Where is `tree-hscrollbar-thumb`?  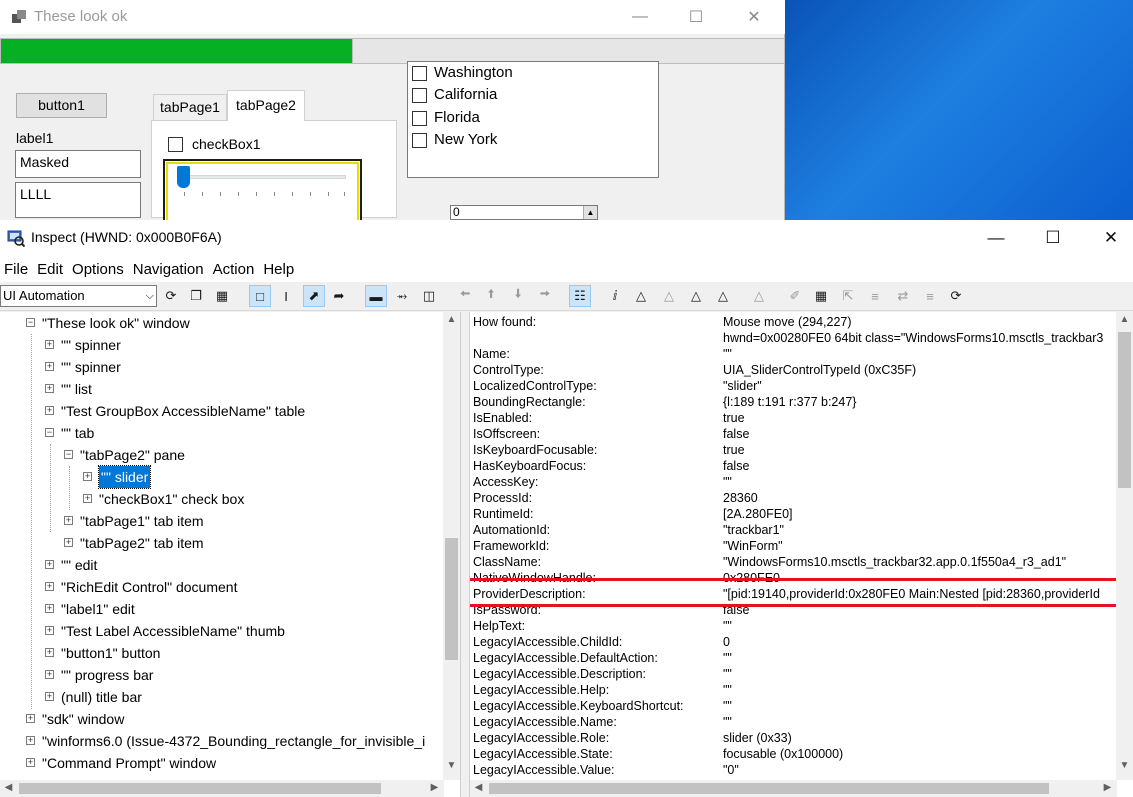 tree-hscrollbar-thumb is located at coordinates (200, 788).